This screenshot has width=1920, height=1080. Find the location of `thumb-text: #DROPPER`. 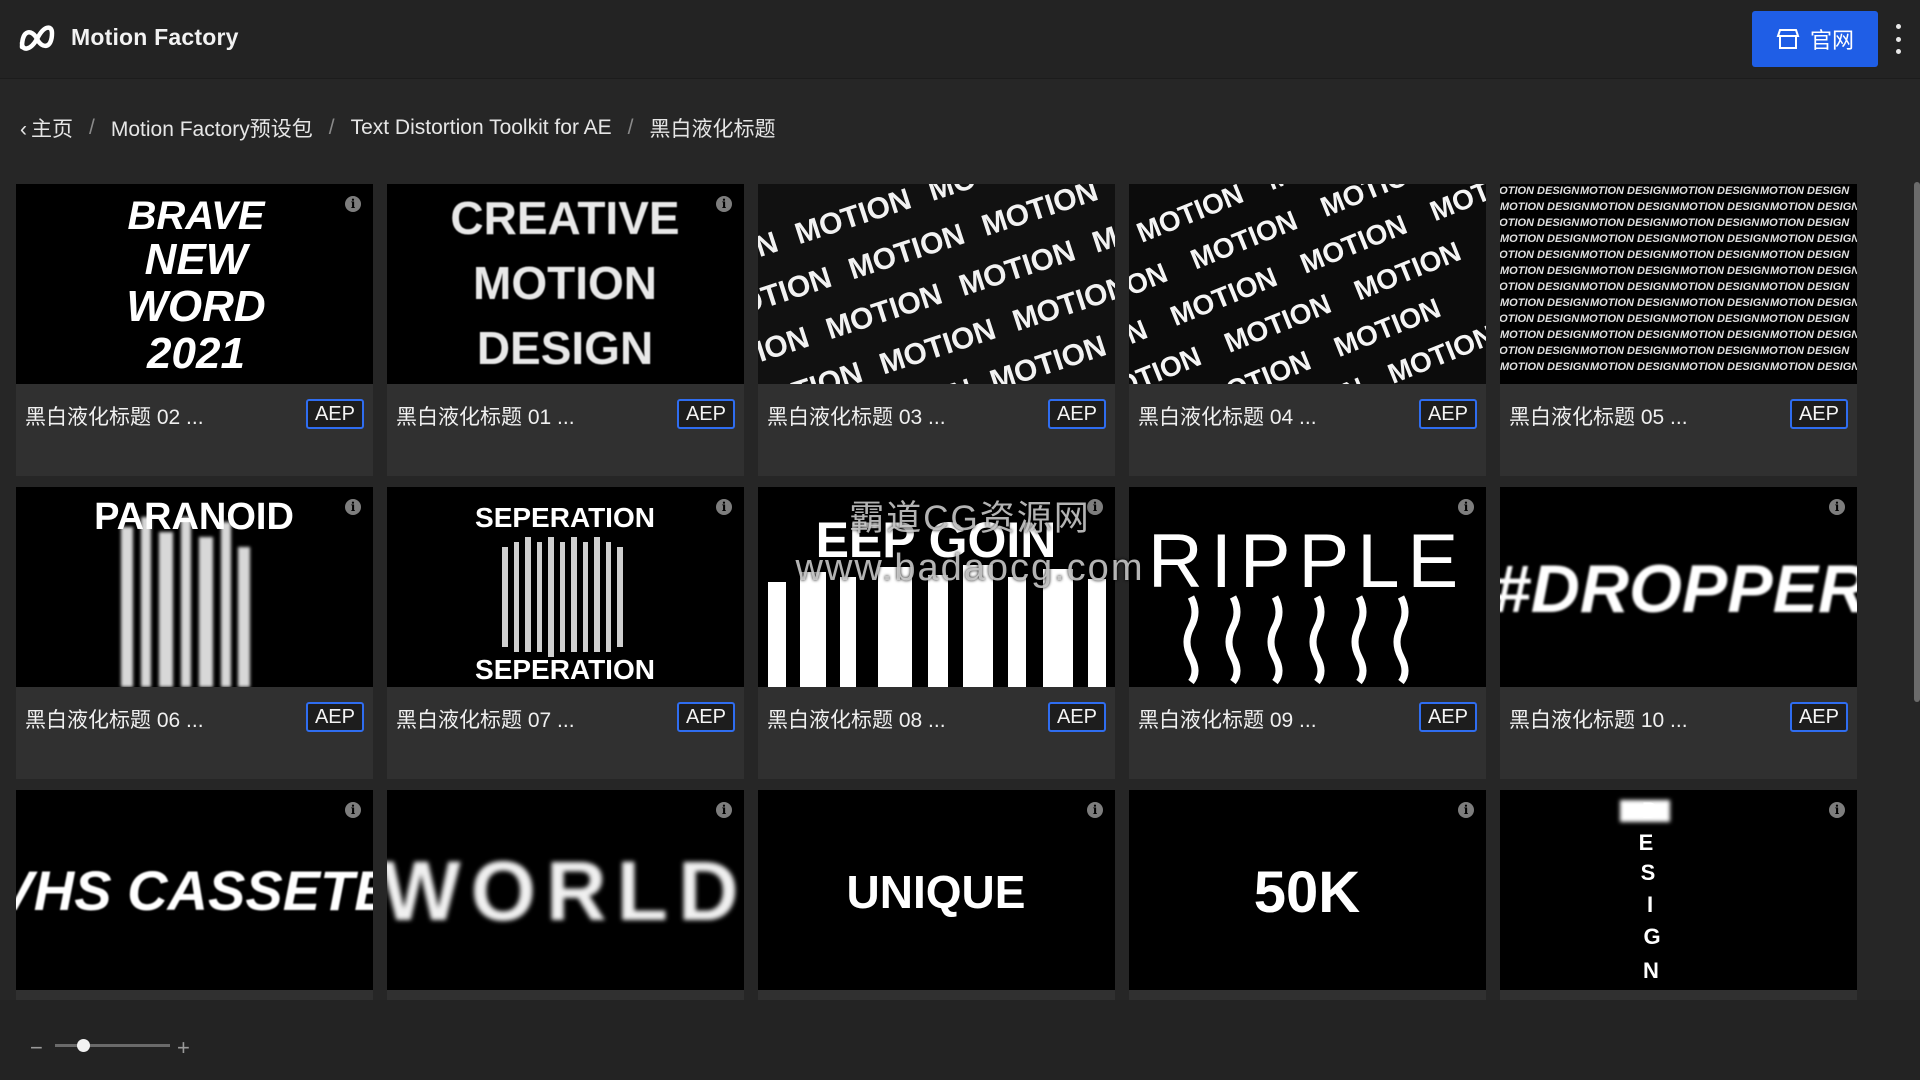

thumb-text: #DROPPER is located at coordinates (1678, 589).